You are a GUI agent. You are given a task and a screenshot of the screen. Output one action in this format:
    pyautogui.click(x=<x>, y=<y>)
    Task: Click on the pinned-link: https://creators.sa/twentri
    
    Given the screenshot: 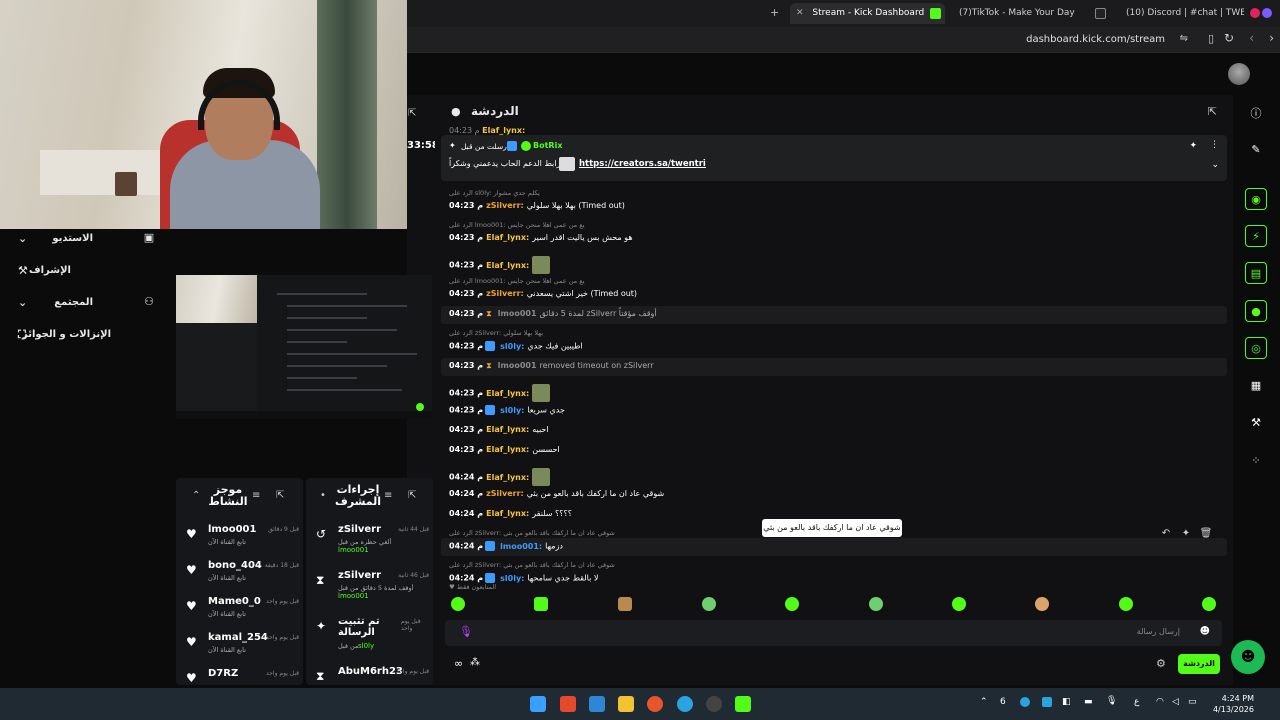 What is the action you would take?
    pyautogui.click(x=642, y=164)
    